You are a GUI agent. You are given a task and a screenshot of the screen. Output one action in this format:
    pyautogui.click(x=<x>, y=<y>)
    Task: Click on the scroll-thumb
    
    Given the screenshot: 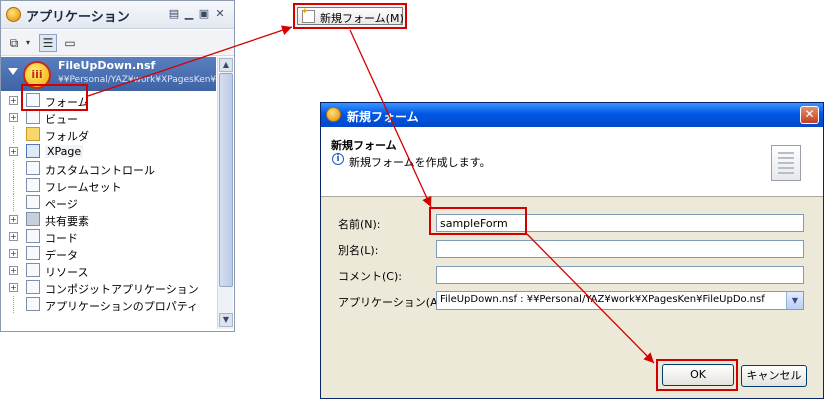 What is the action you would take?
    pyautogui.click(x=226, y=180)
    